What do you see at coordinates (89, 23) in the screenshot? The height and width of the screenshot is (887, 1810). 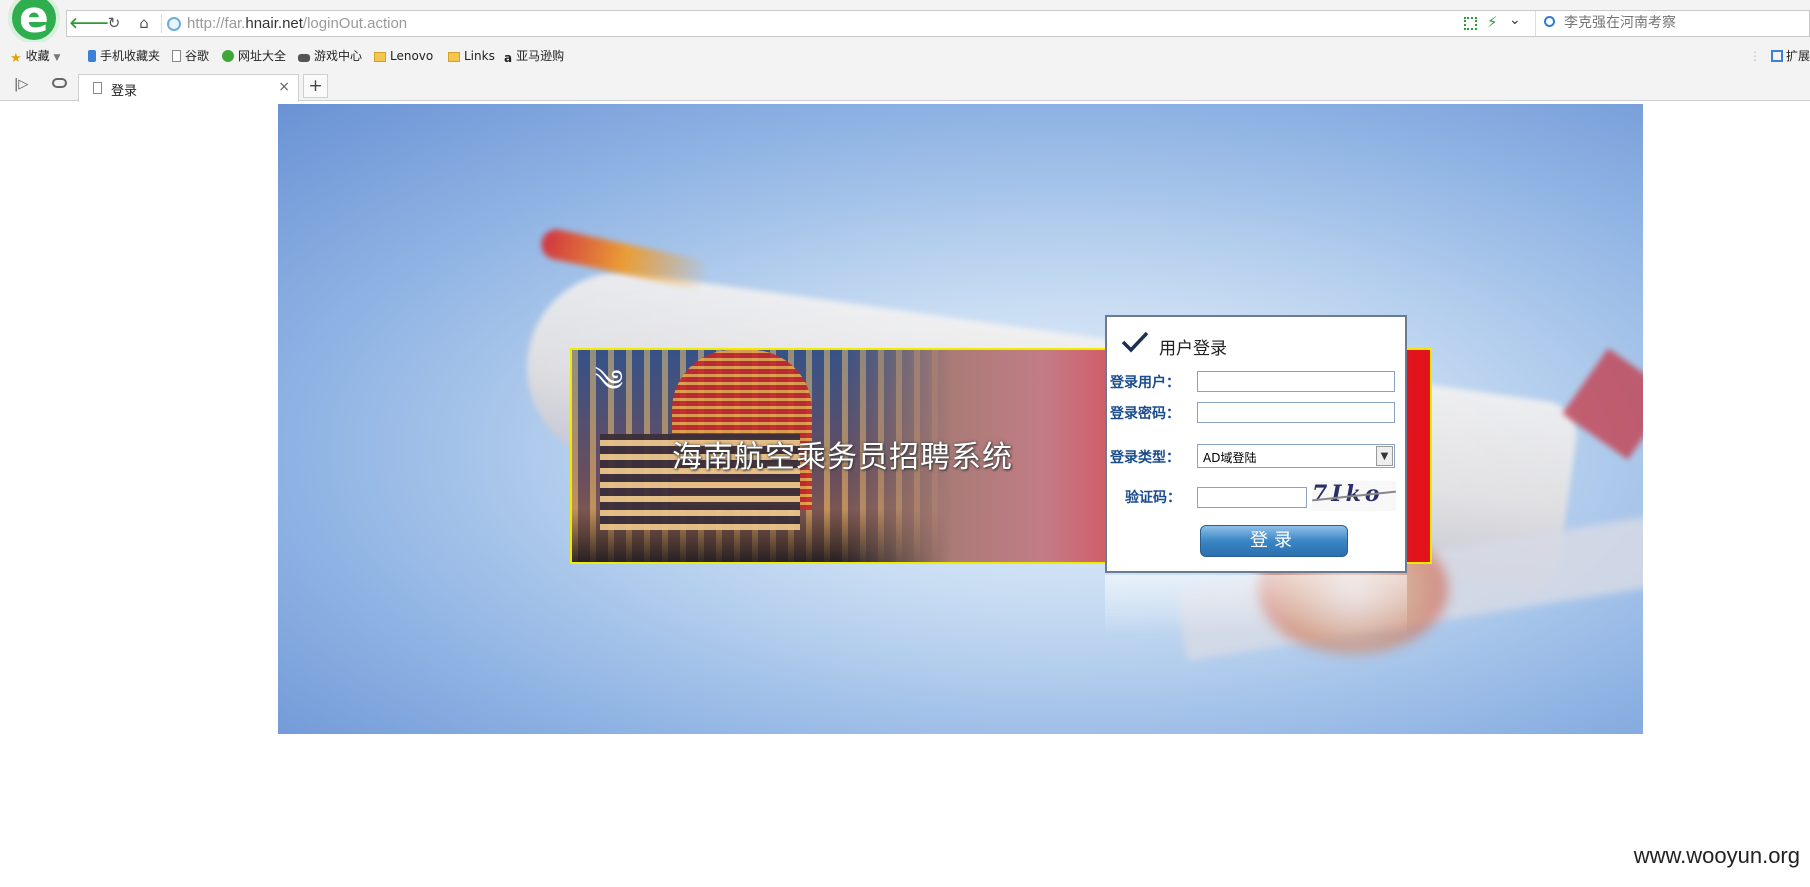 I see `back-button: 🡐` at bounding box center [89, 23].